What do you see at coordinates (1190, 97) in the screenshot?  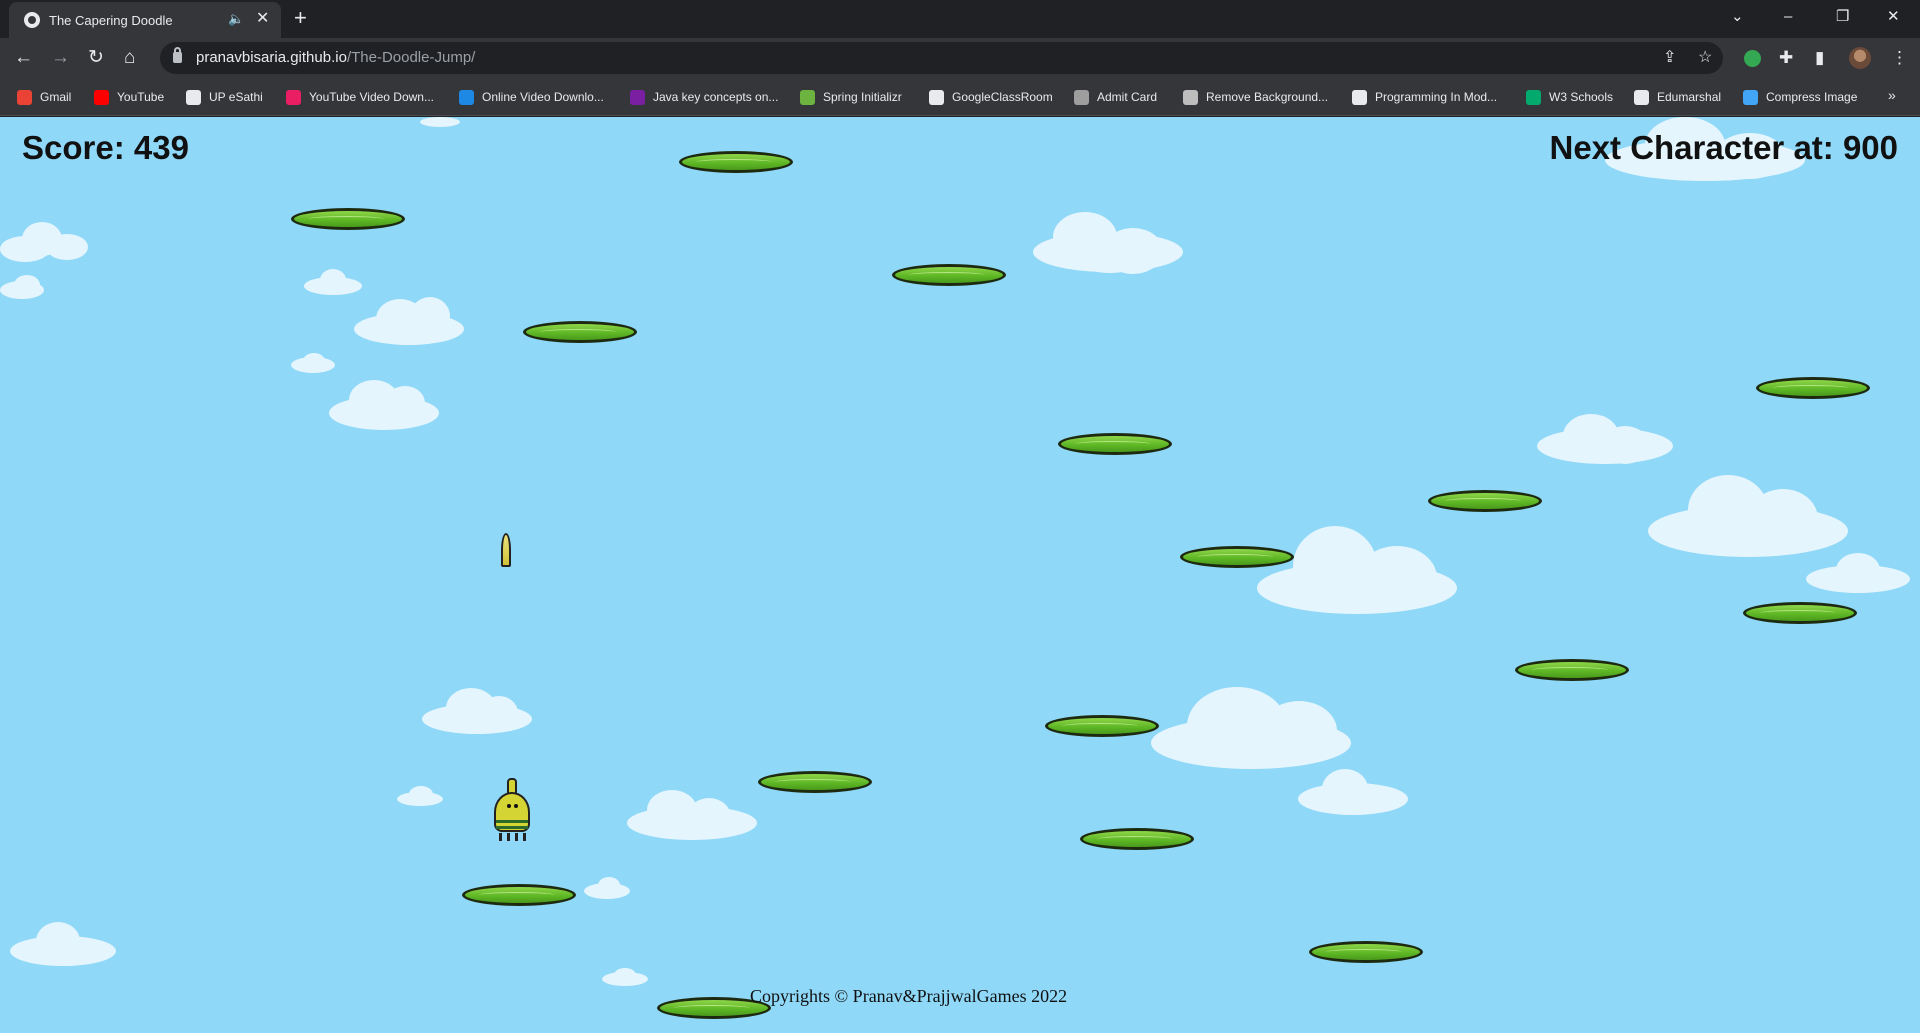 I see `remove-bg-icon` at bounding box center [1190, 97].